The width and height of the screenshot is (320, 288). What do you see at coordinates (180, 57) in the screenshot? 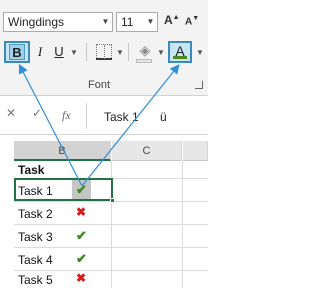
I see `font-color-swatch` at bounding box center [180, 57].